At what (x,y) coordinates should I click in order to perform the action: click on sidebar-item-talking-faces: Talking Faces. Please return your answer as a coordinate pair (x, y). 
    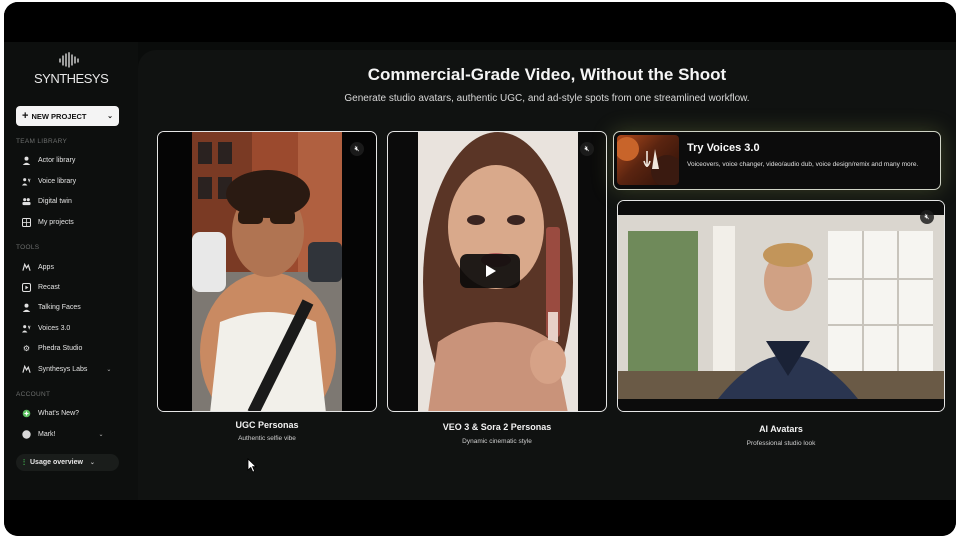
    Looking at the image, I should click on (51, 307).